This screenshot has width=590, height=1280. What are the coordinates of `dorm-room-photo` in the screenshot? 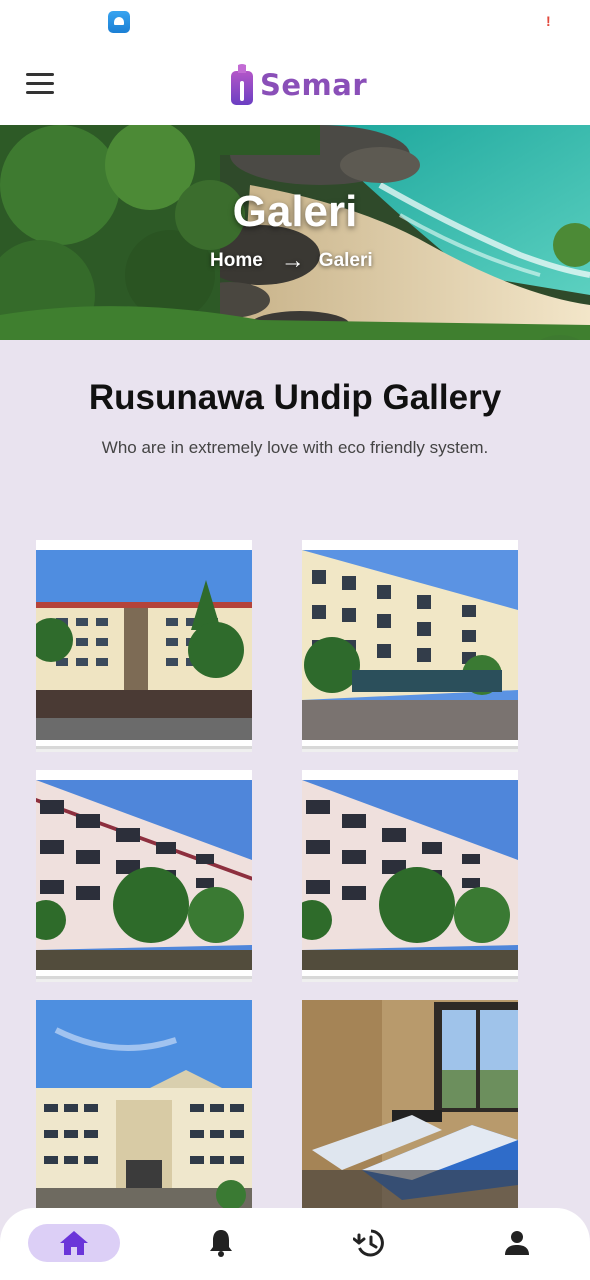 It's located at (410, 1104).